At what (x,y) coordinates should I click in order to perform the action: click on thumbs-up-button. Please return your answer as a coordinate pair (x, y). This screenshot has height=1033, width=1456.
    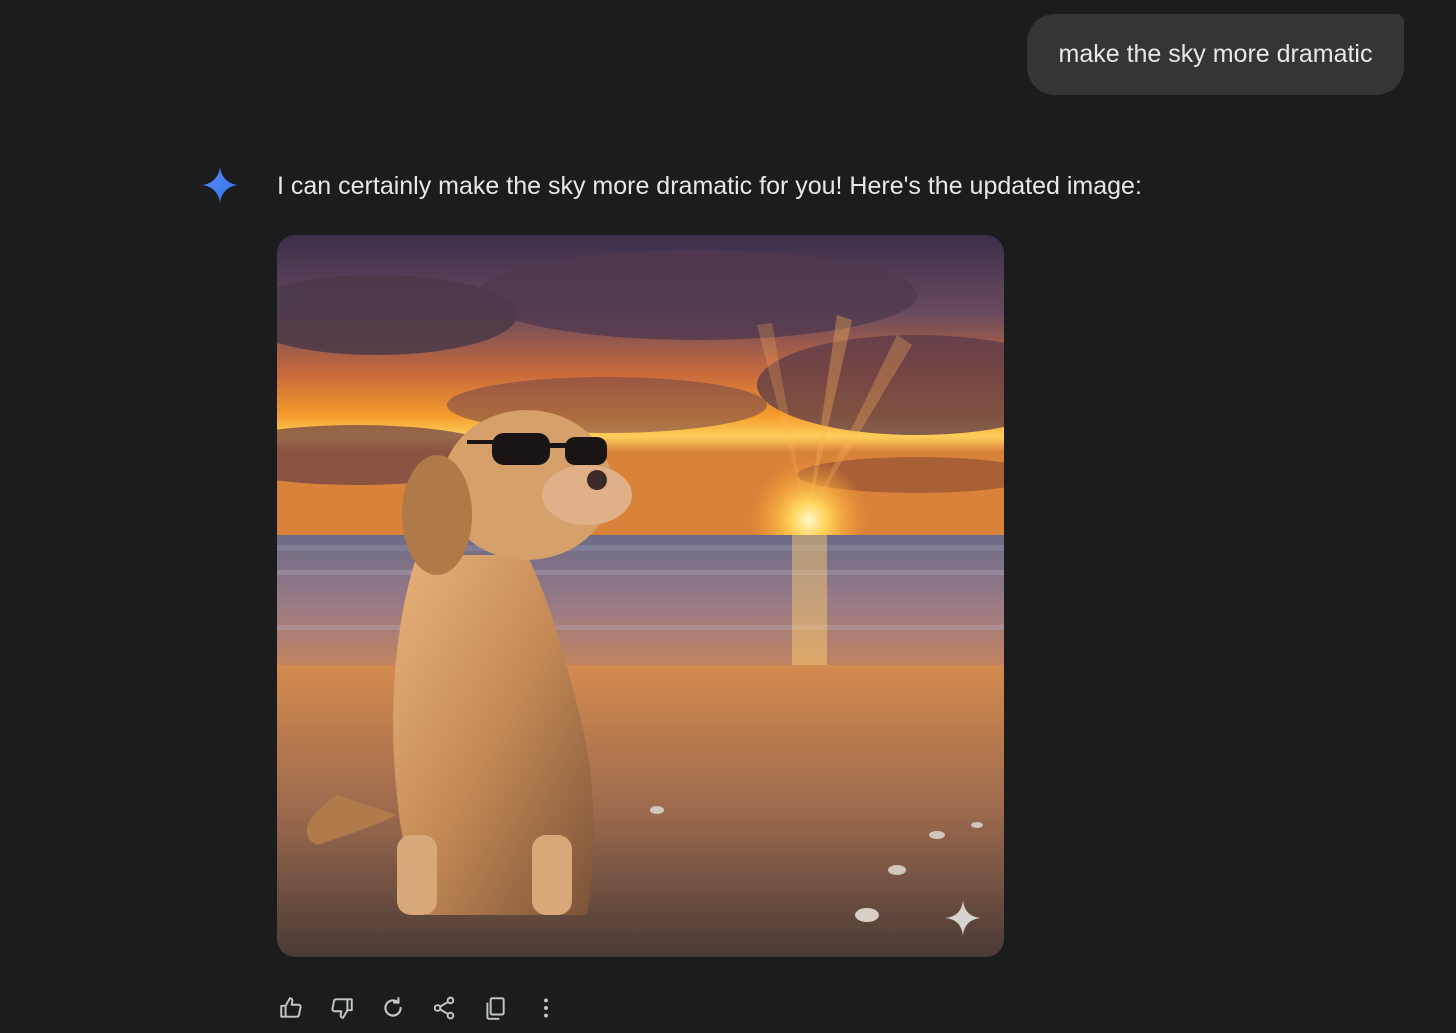
    Looking at the image, I should click on (291, 1008).